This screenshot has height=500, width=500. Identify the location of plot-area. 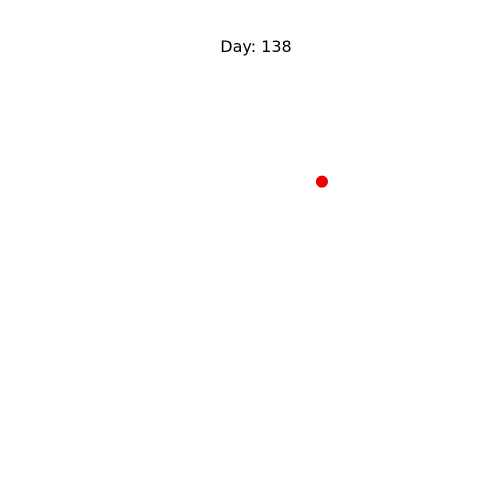
(321, 181).